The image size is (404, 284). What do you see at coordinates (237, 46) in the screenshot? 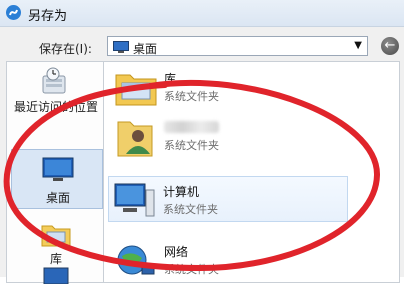
I see `save-in-dropdown: 桌面 ▼` at bounding box center [237, 46].